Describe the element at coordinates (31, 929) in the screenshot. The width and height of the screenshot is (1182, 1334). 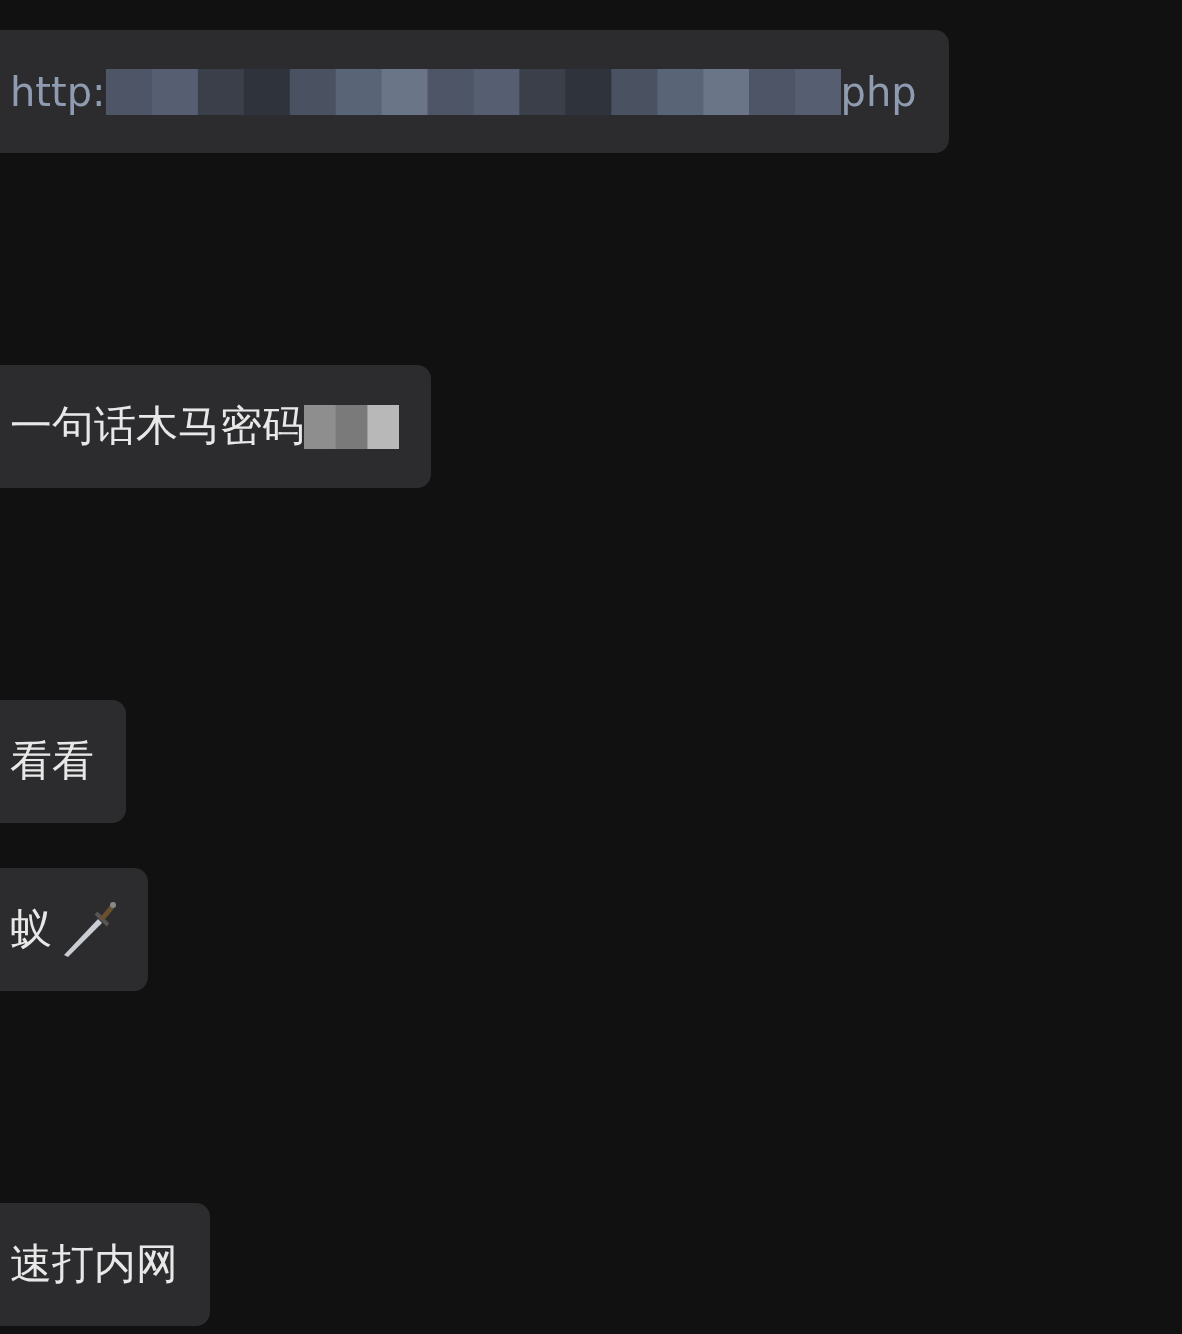
I see `message-text: 蚁` at that location.